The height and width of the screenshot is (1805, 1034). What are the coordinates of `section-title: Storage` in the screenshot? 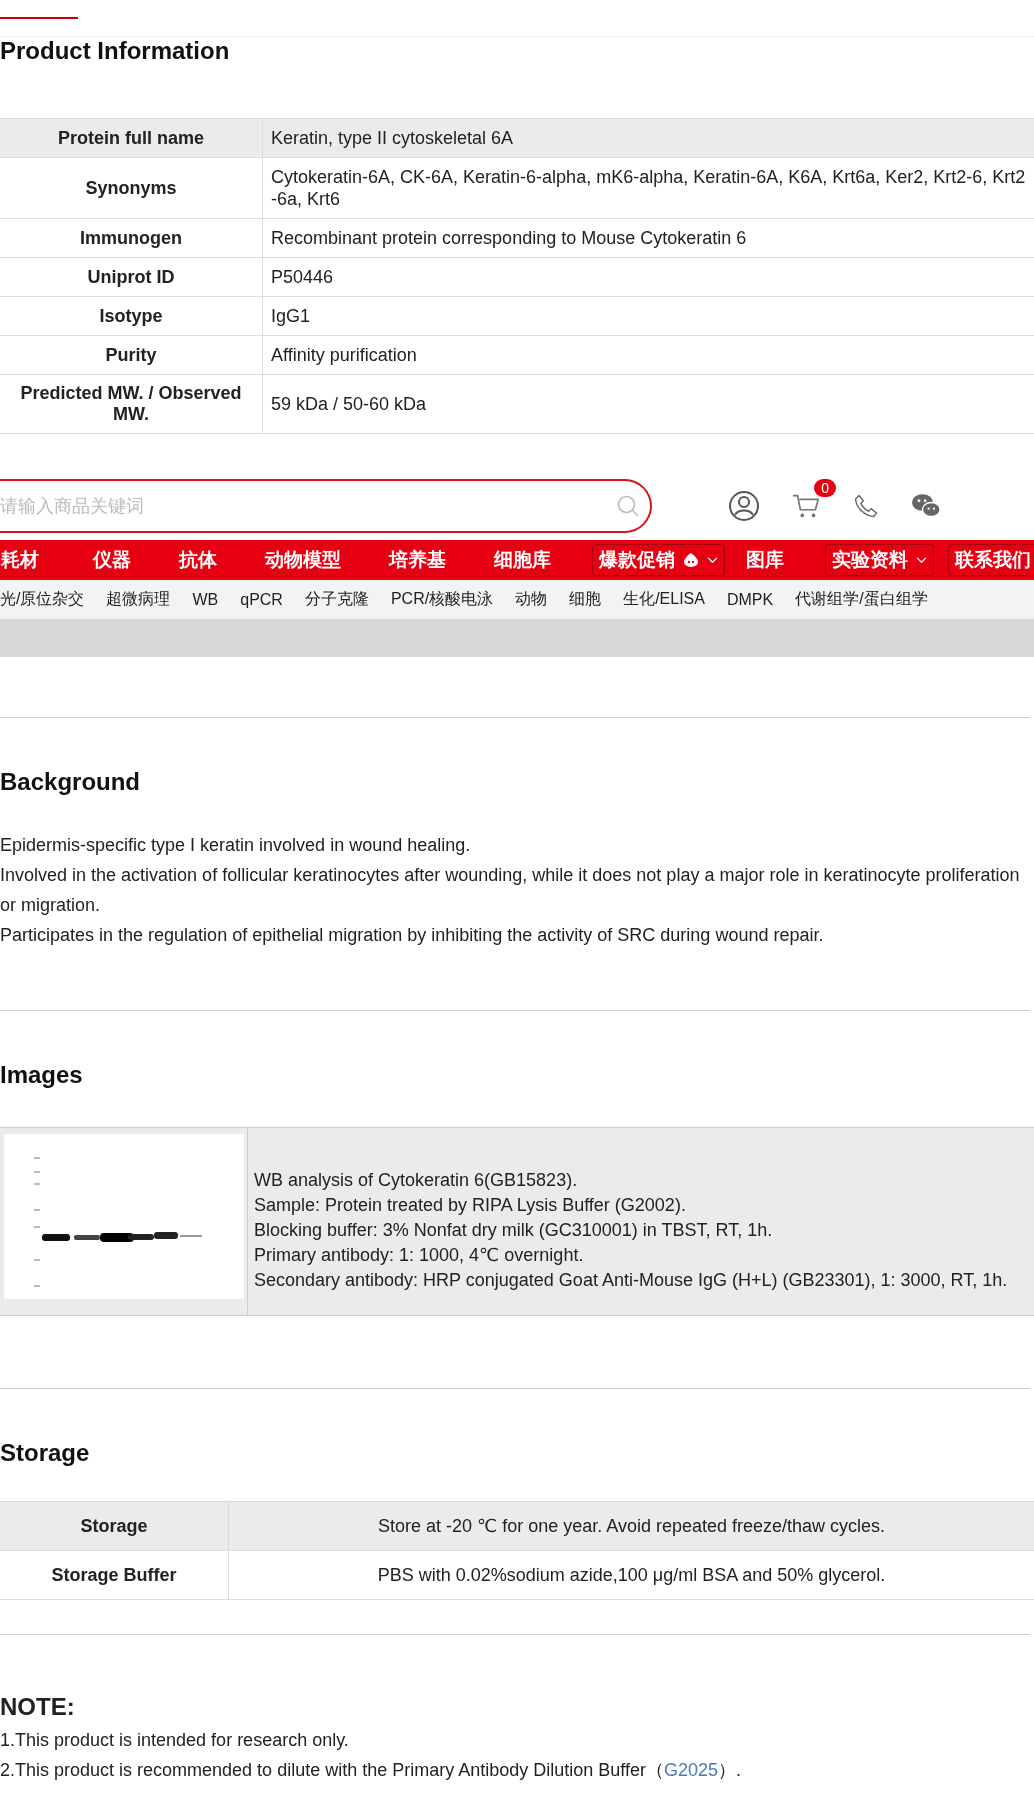 It's located at (45, 1453).